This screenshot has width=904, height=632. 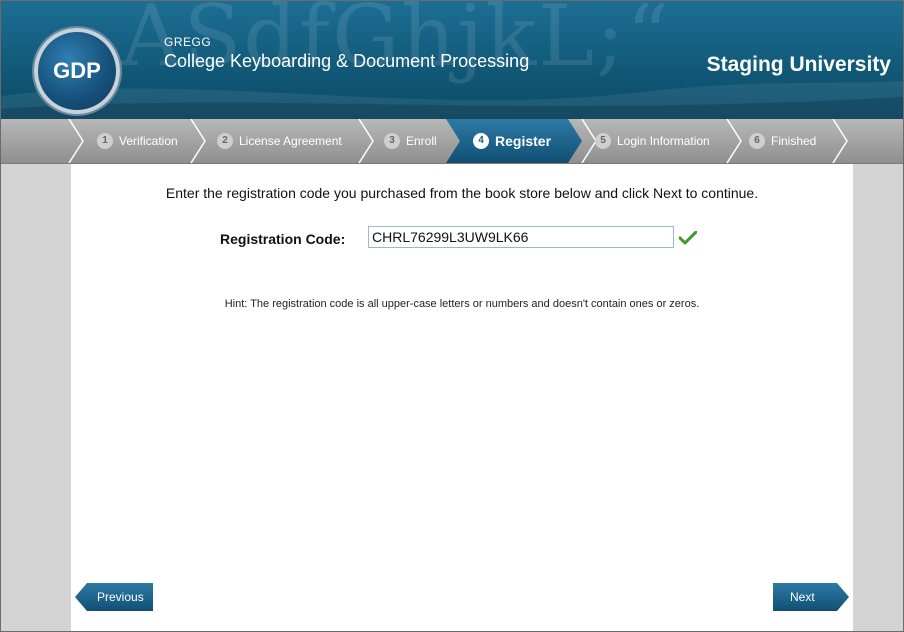 What do you see at coordinates (225, 141) in the screenshot?
I see `step-number: 2` at bounding box center [225, 141].